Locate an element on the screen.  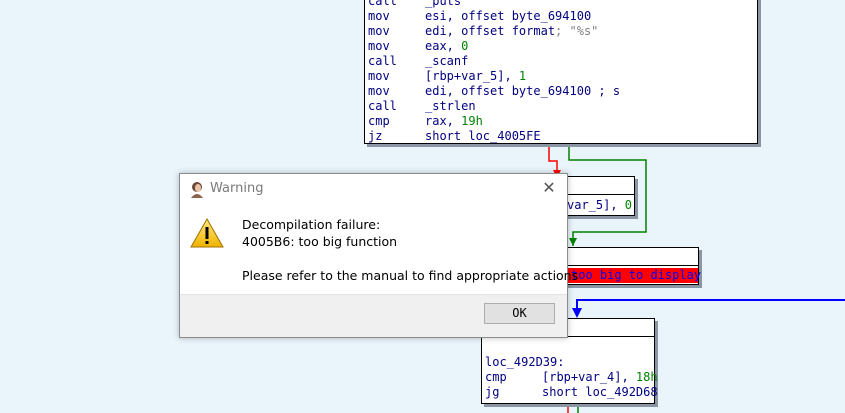
asm-operands: rax, is located at coordinates (443, 121).